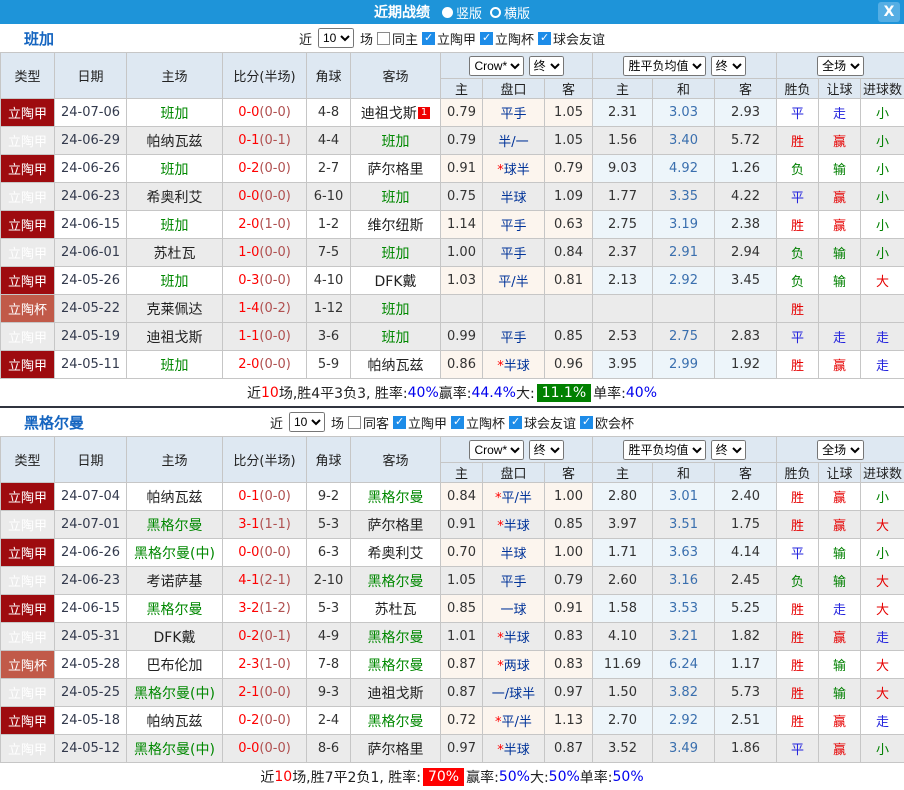  I want to click on col-let: 让球, so click(840, 473).